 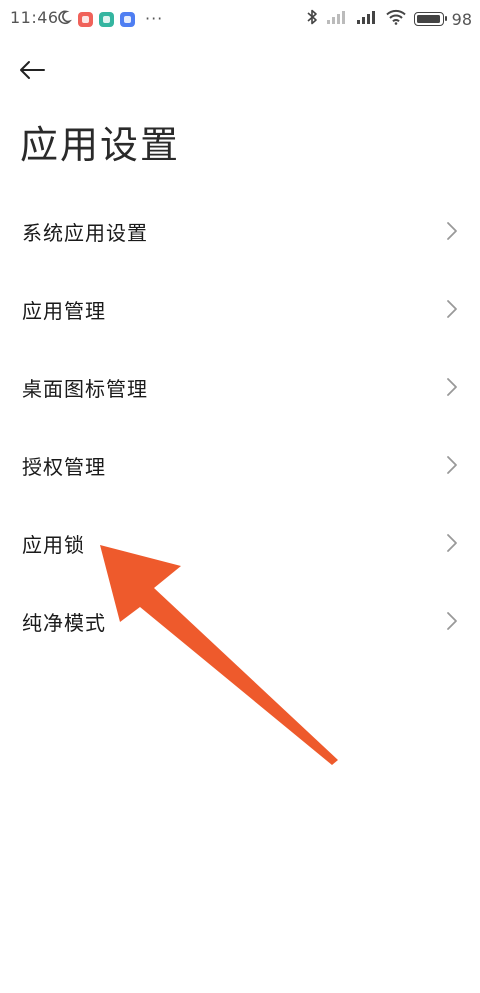 I want to click on moon-icon, so click(x=64, y=19).